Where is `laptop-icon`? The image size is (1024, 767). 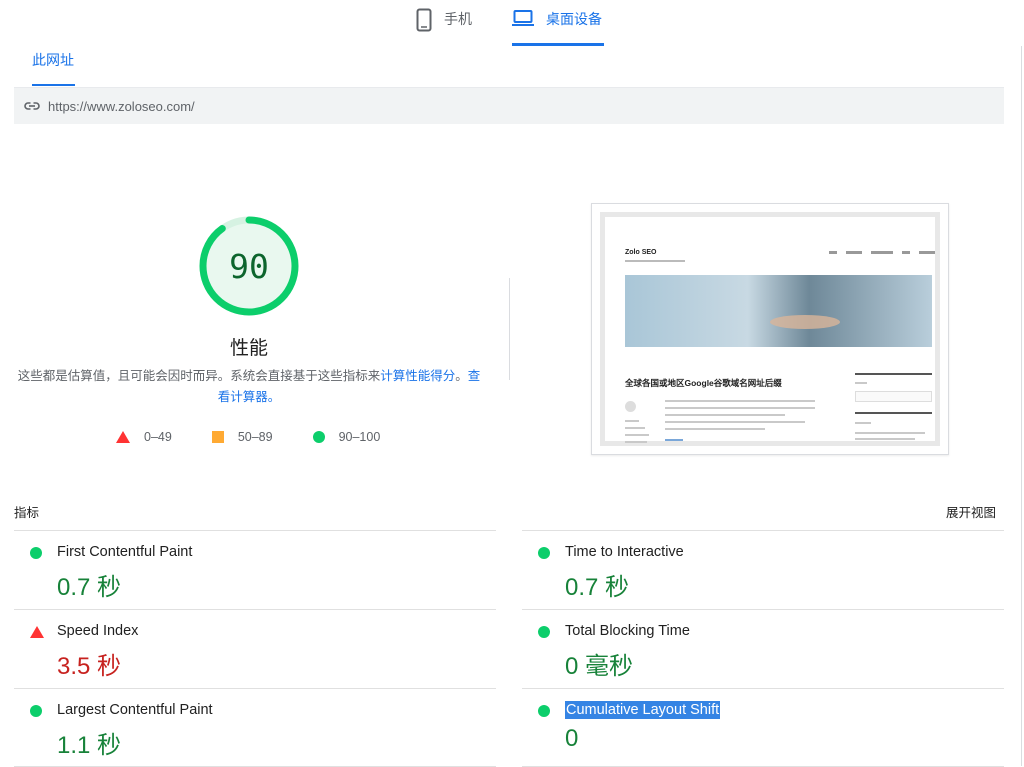
laptop-icon is located at coordinates (523, 18).